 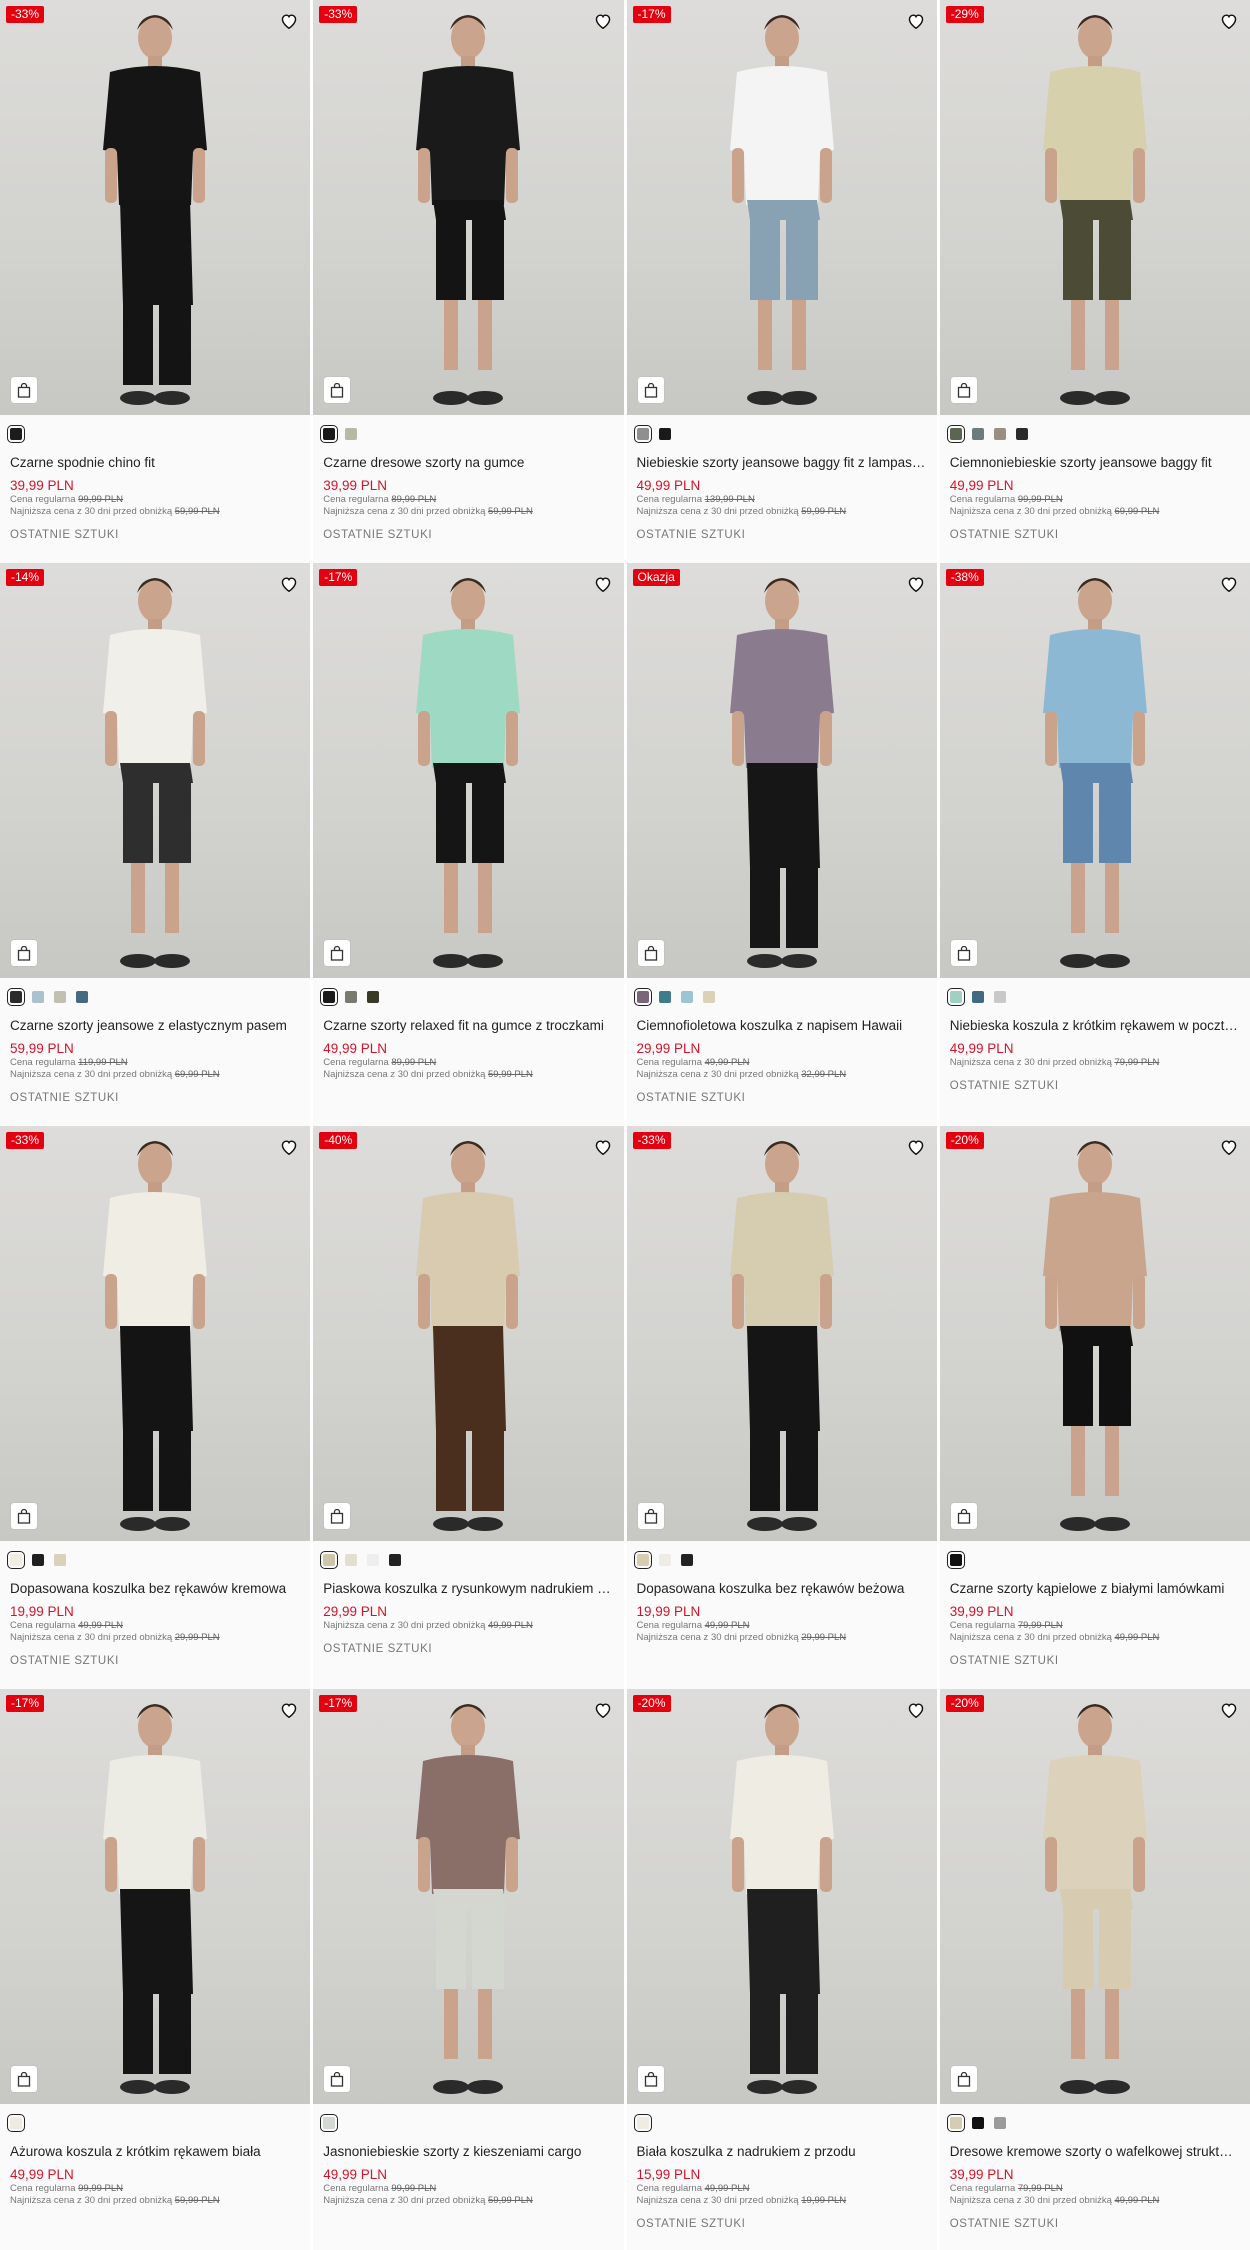 I want to click on product-image: -29%, so click(x=1094, y=207).